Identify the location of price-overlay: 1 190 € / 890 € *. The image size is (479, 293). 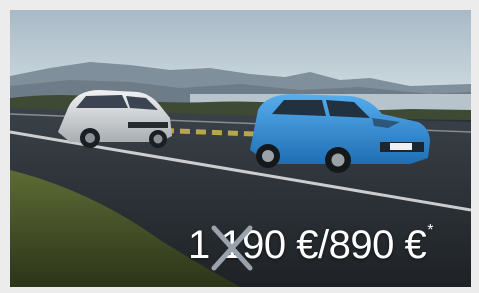
(310, 245).